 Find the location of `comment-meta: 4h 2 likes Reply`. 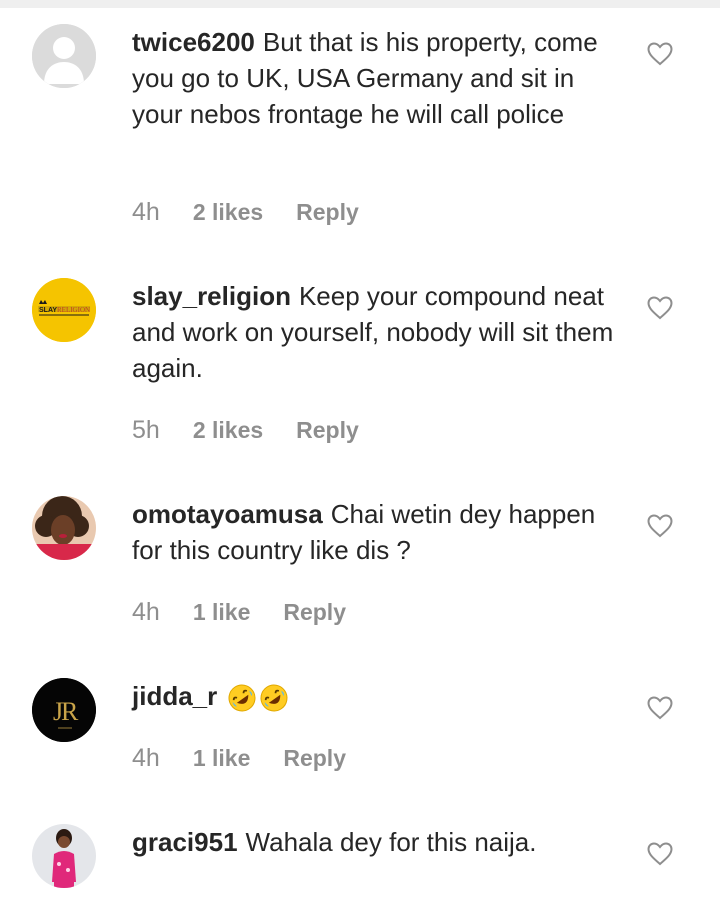

comment-meta: 4h 2 likes Reply is located at coordinates (245, 212).